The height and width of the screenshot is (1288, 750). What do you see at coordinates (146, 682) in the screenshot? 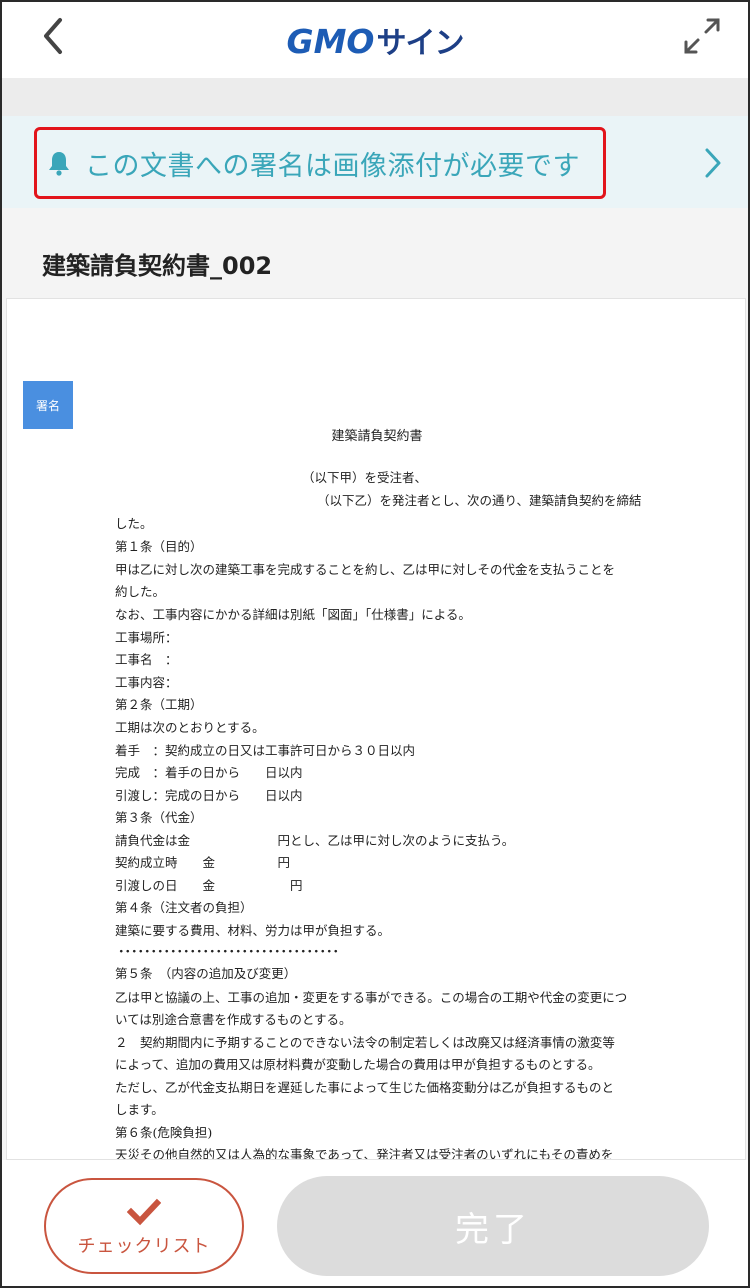
I see `document-line: 工事内容：` at bounding box center [146, 682].